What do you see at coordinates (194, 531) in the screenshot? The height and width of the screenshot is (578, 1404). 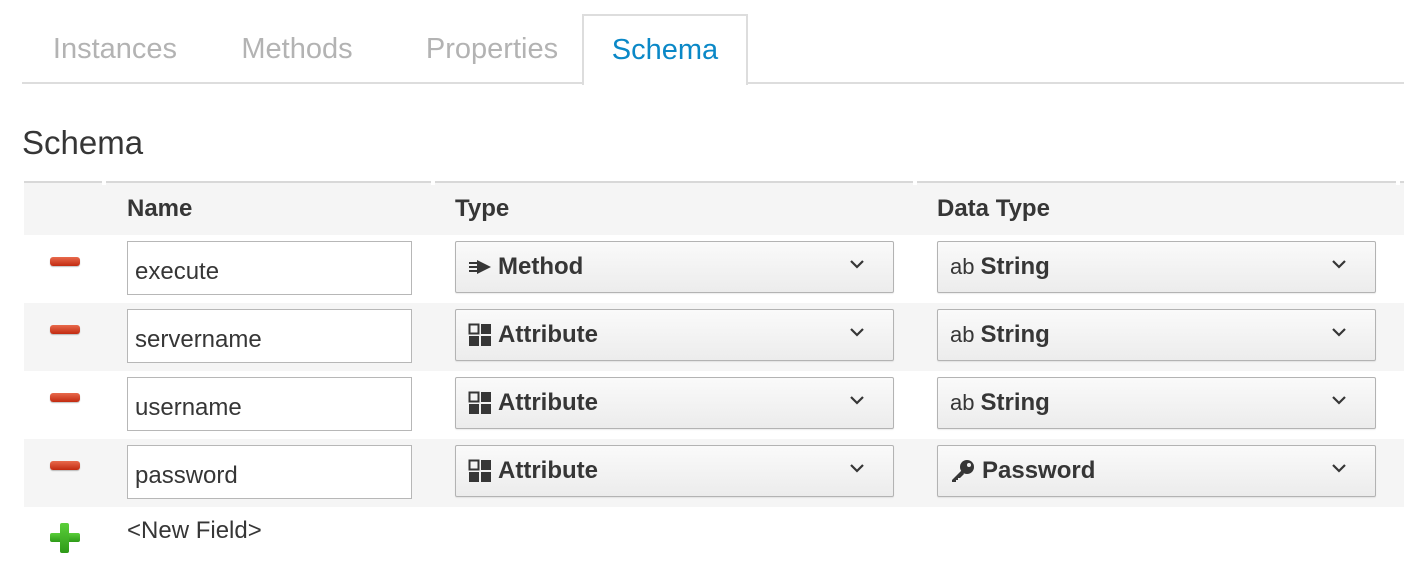 I see `new-field-link: <New Field>` at bounding box center [194, 531].